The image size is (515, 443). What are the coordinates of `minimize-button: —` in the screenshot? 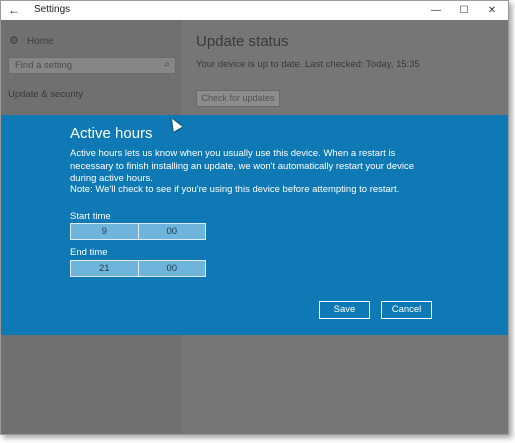 It's located at (436, 10).